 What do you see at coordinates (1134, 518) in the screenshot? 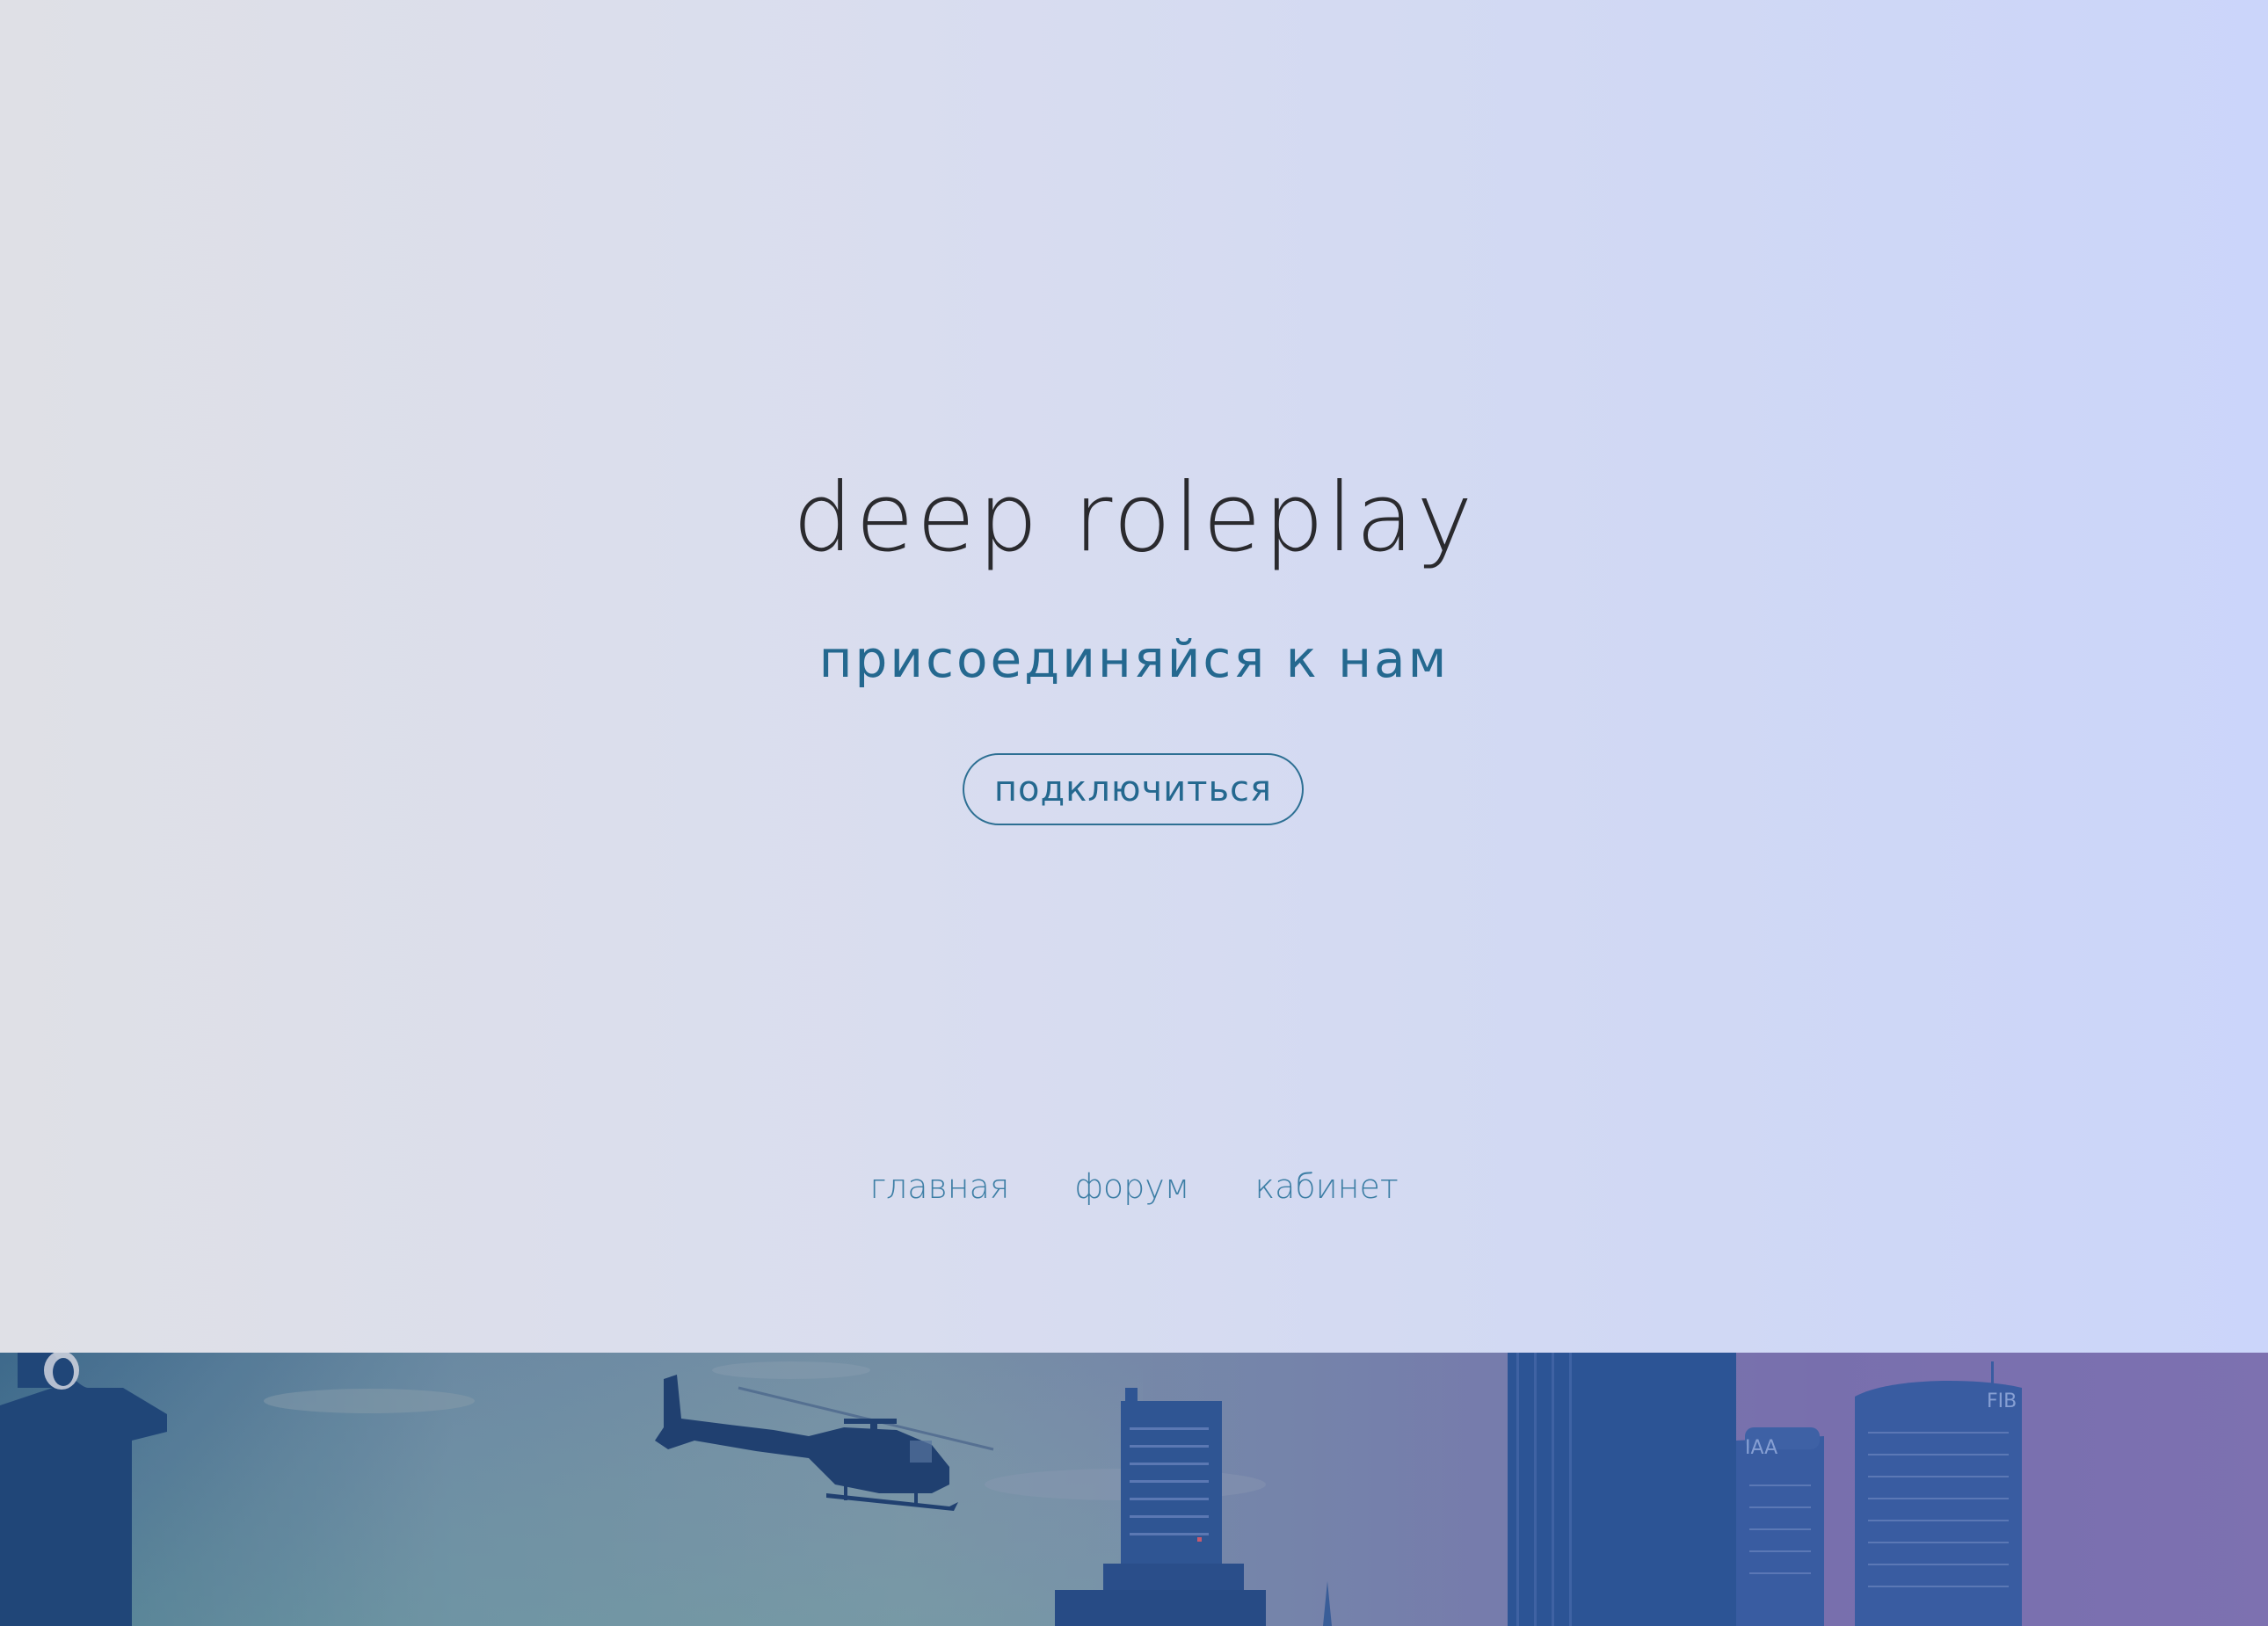
I see `site-title: deep roleplay` at bounding box center [1134, 518].